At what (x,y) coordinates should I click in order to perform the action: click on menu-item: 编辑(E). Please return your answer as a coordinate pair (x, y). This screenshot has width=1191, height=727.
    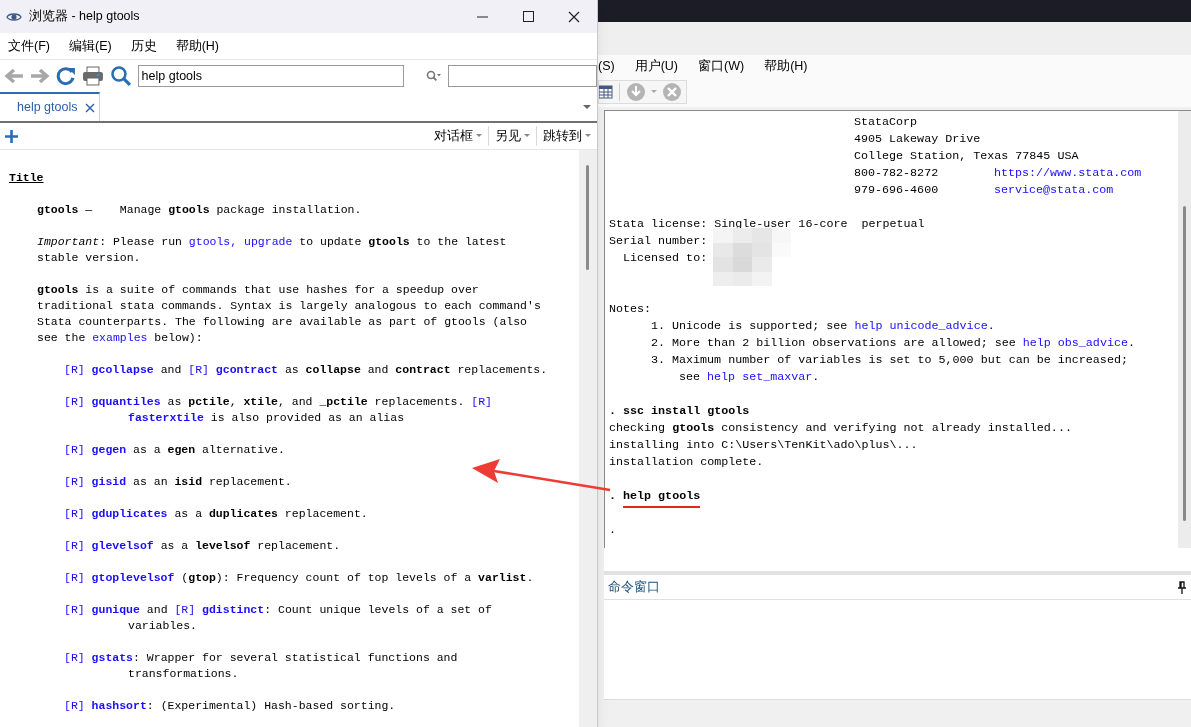
    Looking at the image, I should click on (90, 46).